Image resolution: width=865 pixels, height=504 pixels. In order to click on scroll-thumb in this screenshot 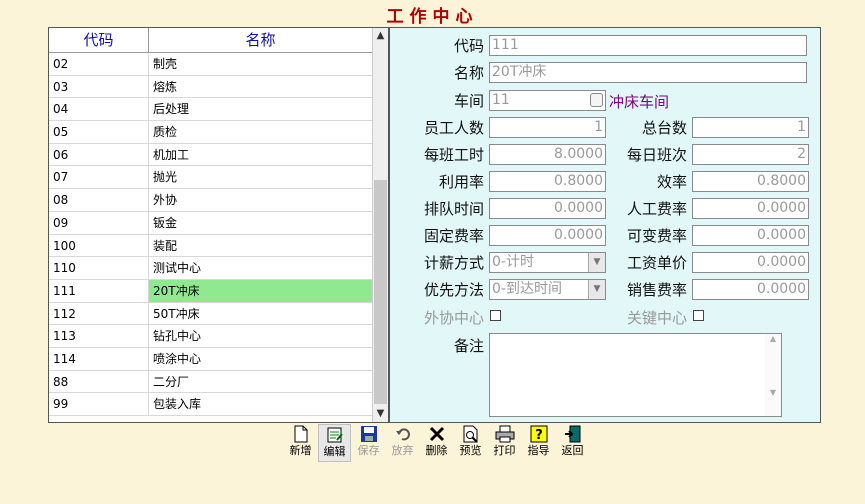, I will do `click(380, 292)`.